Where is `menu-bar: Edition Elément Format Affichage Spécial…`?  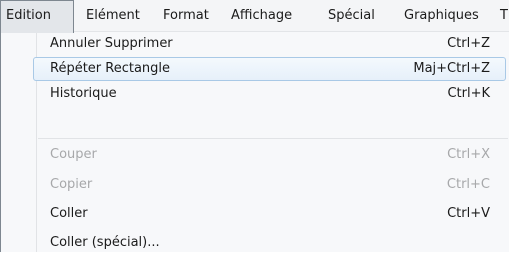 menu-bar: Edition Elément Format Affichage Spécial… is located at coordinates (254, 16).